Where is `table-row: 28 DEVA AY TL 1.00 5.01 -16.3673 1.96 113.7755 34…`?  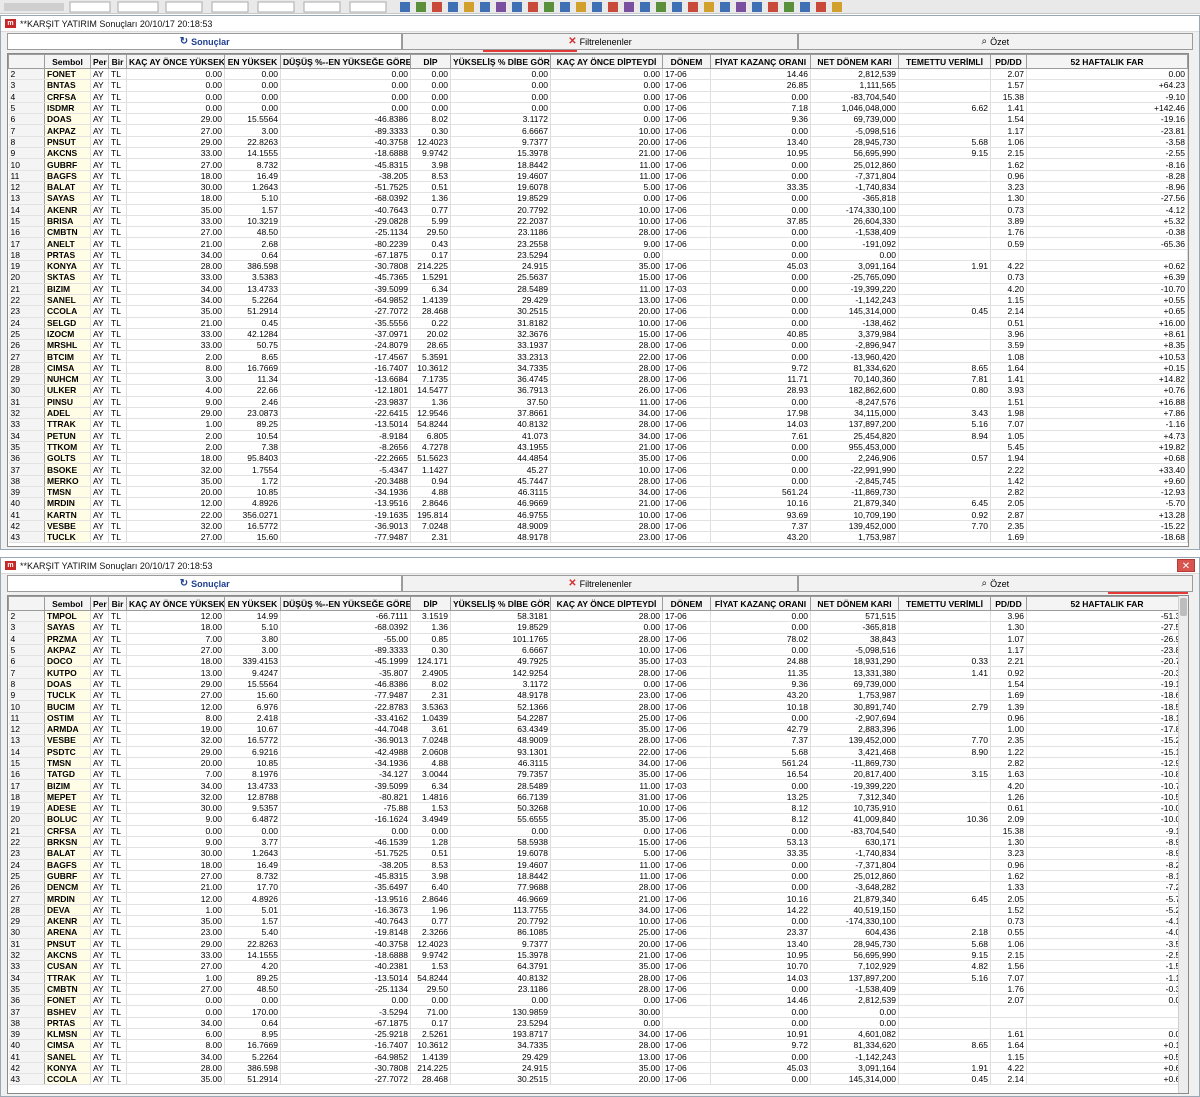 table-row: 28 DEVA AY TL 1.00 5.01 -16.3673 1.96 113.7755 34… is located at coordinates (598, 910).